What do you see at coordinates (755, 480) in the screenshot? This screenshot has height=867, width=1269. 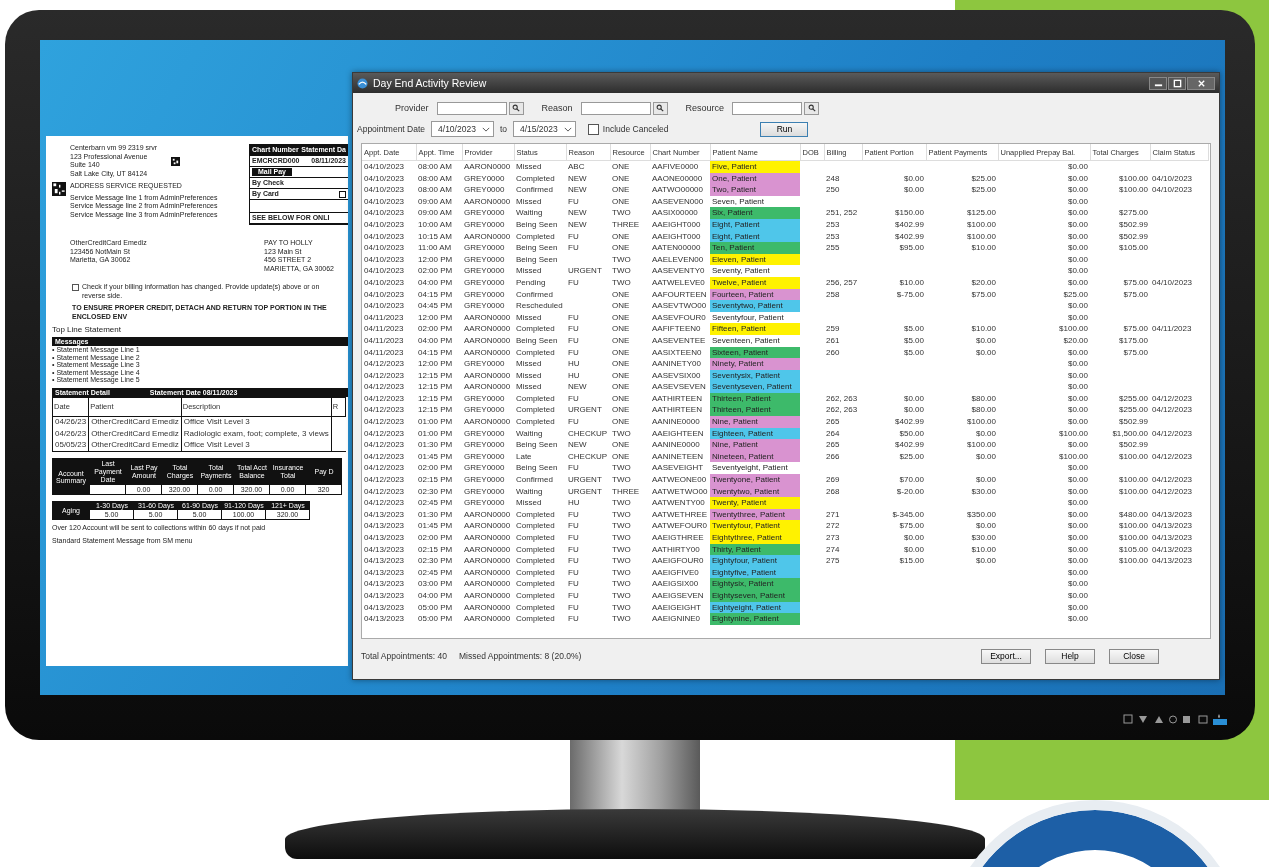 I see `patient-name-cell: Twentyone, Patient` at bounding box center [755, 480].